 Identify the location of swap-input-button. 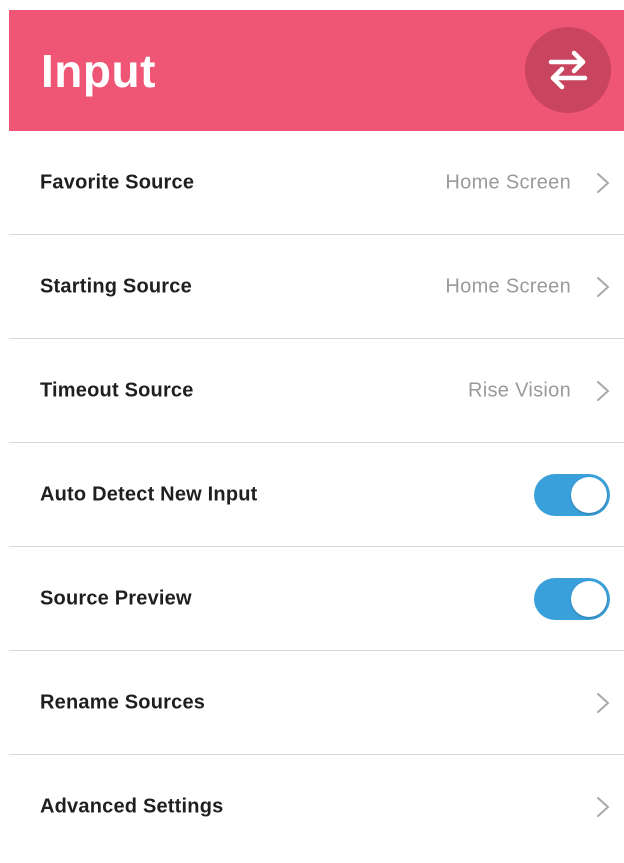
(568, 70).